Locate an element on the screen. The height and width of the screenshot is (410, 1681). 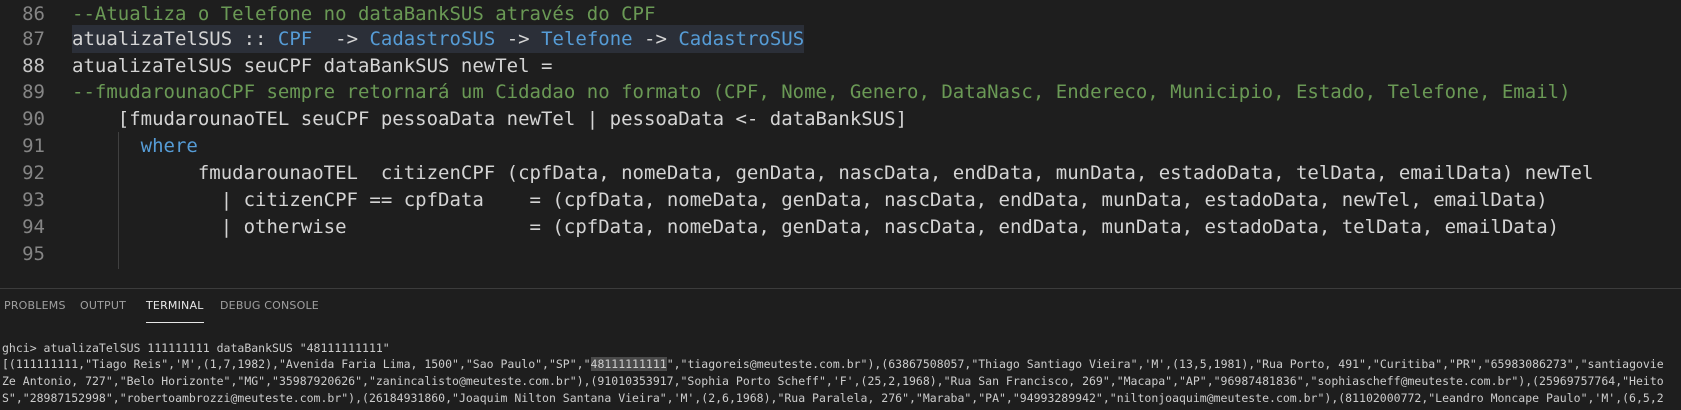
tab-problems: PROBLEMS is located at coordinates (35, 306).